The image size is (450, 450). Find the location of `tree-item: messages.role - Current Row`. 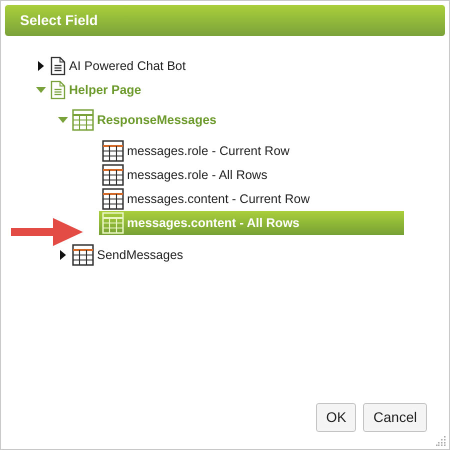

tree-item: messages.role - Current Row is located at coordinates (208, 151).